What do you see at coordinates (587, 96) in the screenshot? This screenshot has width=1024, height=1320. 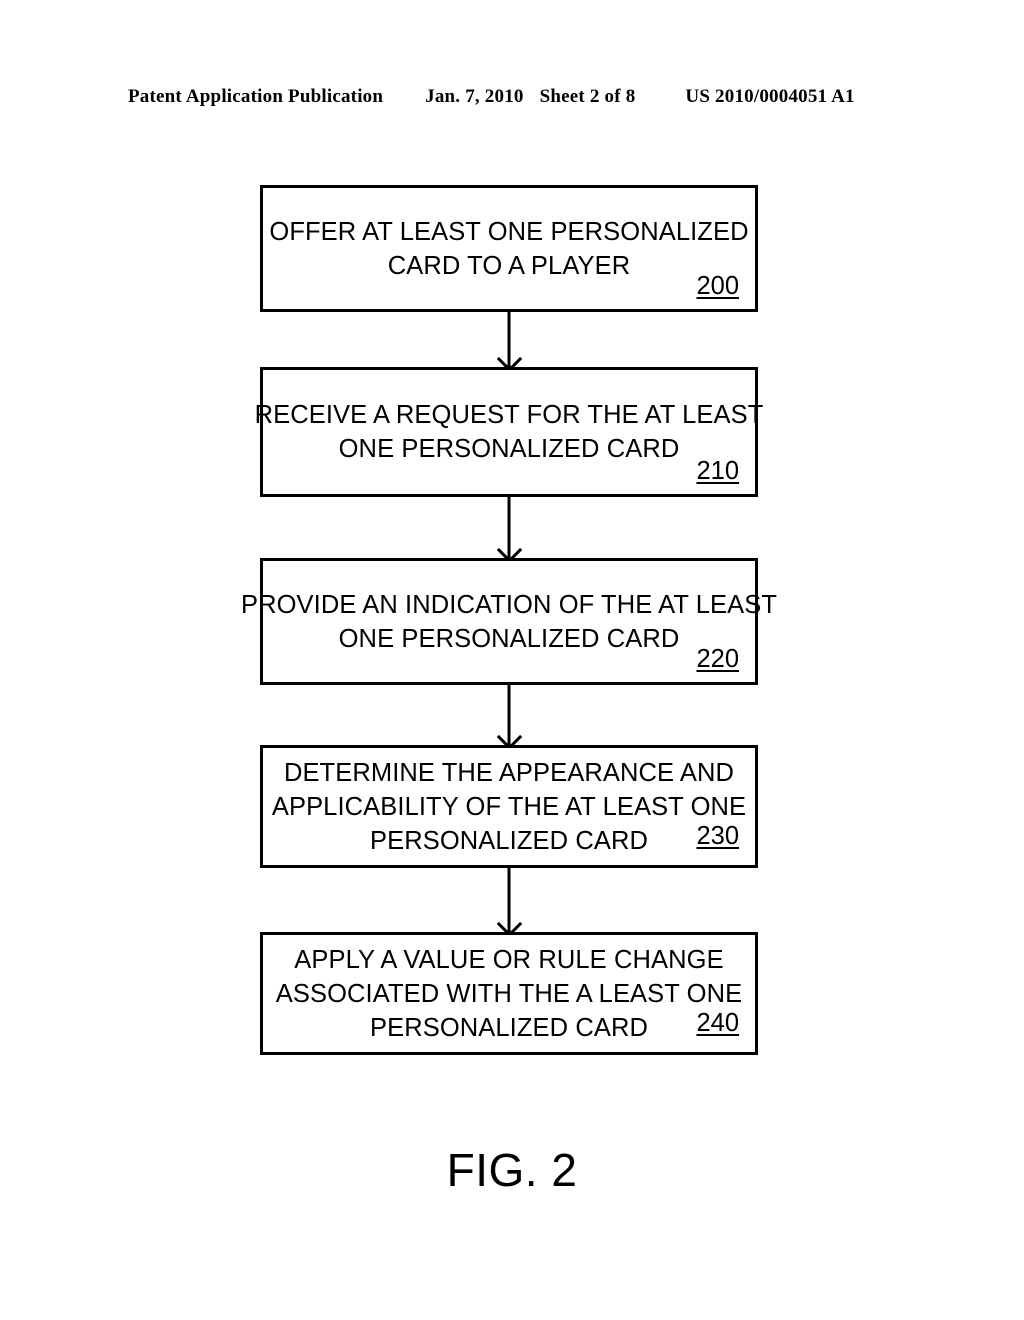 I see `header-sheet-number: Sheet 2 of 8` at bounding box center [587, 96].